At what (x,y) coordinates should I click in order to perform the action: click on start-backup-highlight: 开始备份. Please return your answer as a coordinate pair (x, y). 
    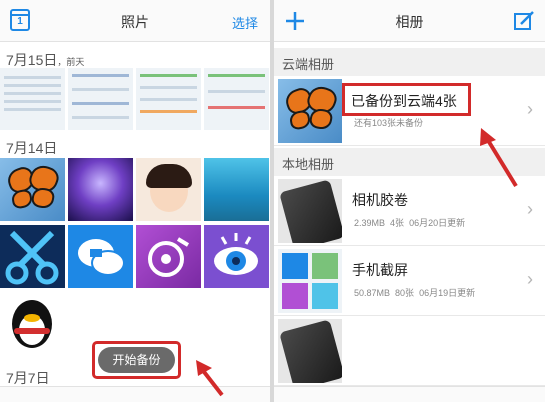
    Looking at the image, I should click on (136, 360).